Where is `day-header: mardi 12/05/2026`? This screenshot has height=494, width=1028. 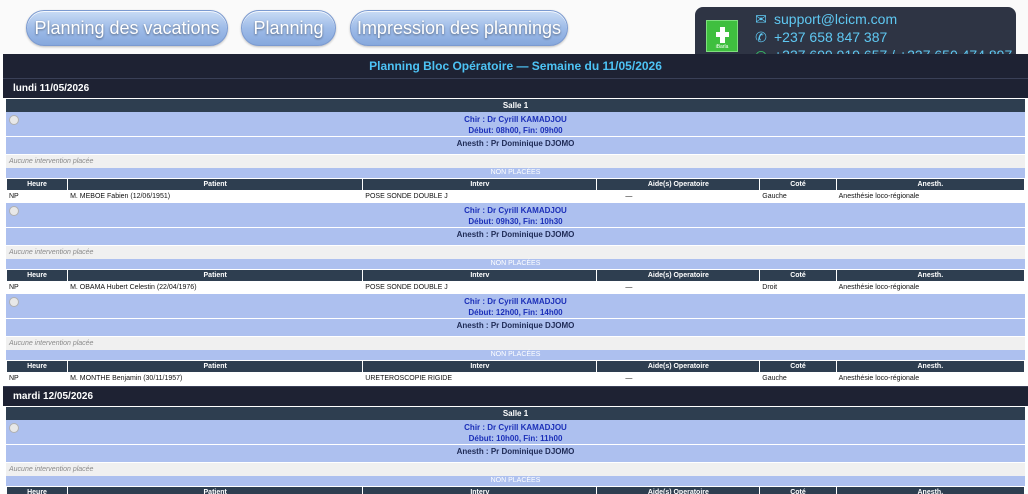
day-header: mardi 12/05/2026 is located at coordinates (515, 396).